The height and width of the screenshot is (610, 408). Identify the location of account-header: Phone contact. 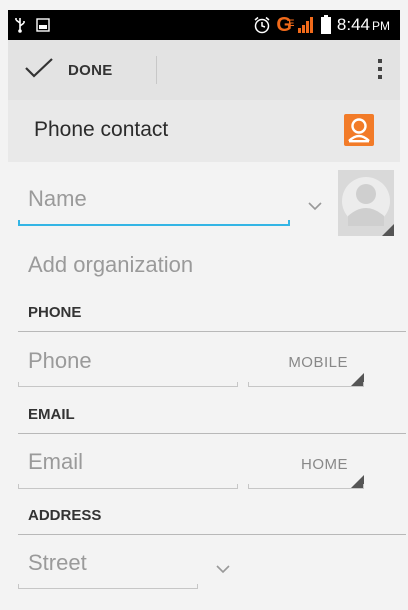
(204, 131).